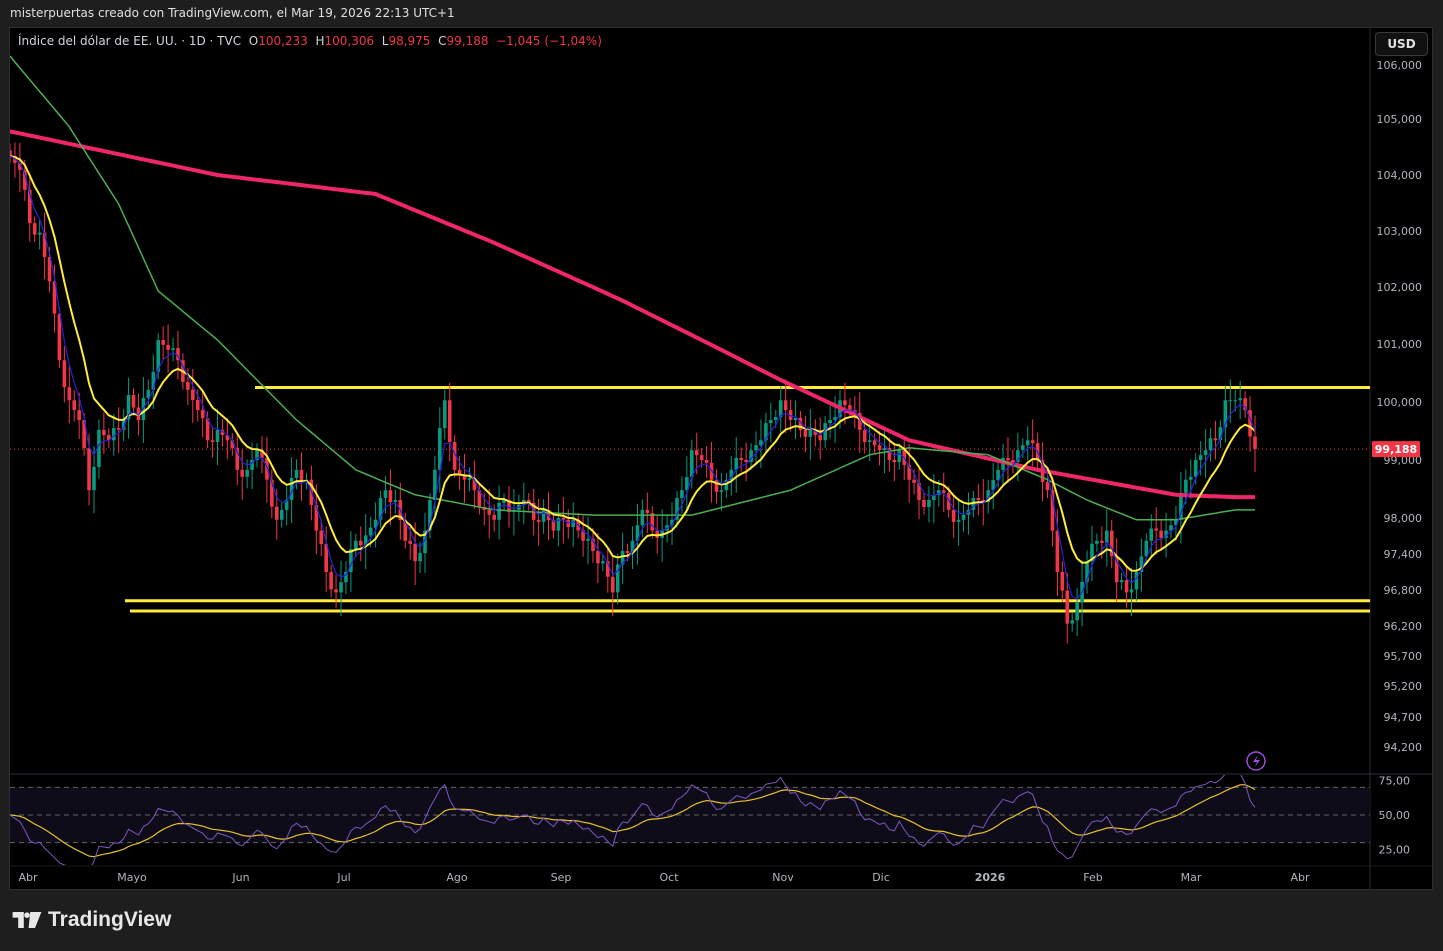 The width and height of the screenshot is (1443, 951). Describe the element at coordinates (1400, 175) in the screenshot. I see `price-tick-label: 104,000` at that location.